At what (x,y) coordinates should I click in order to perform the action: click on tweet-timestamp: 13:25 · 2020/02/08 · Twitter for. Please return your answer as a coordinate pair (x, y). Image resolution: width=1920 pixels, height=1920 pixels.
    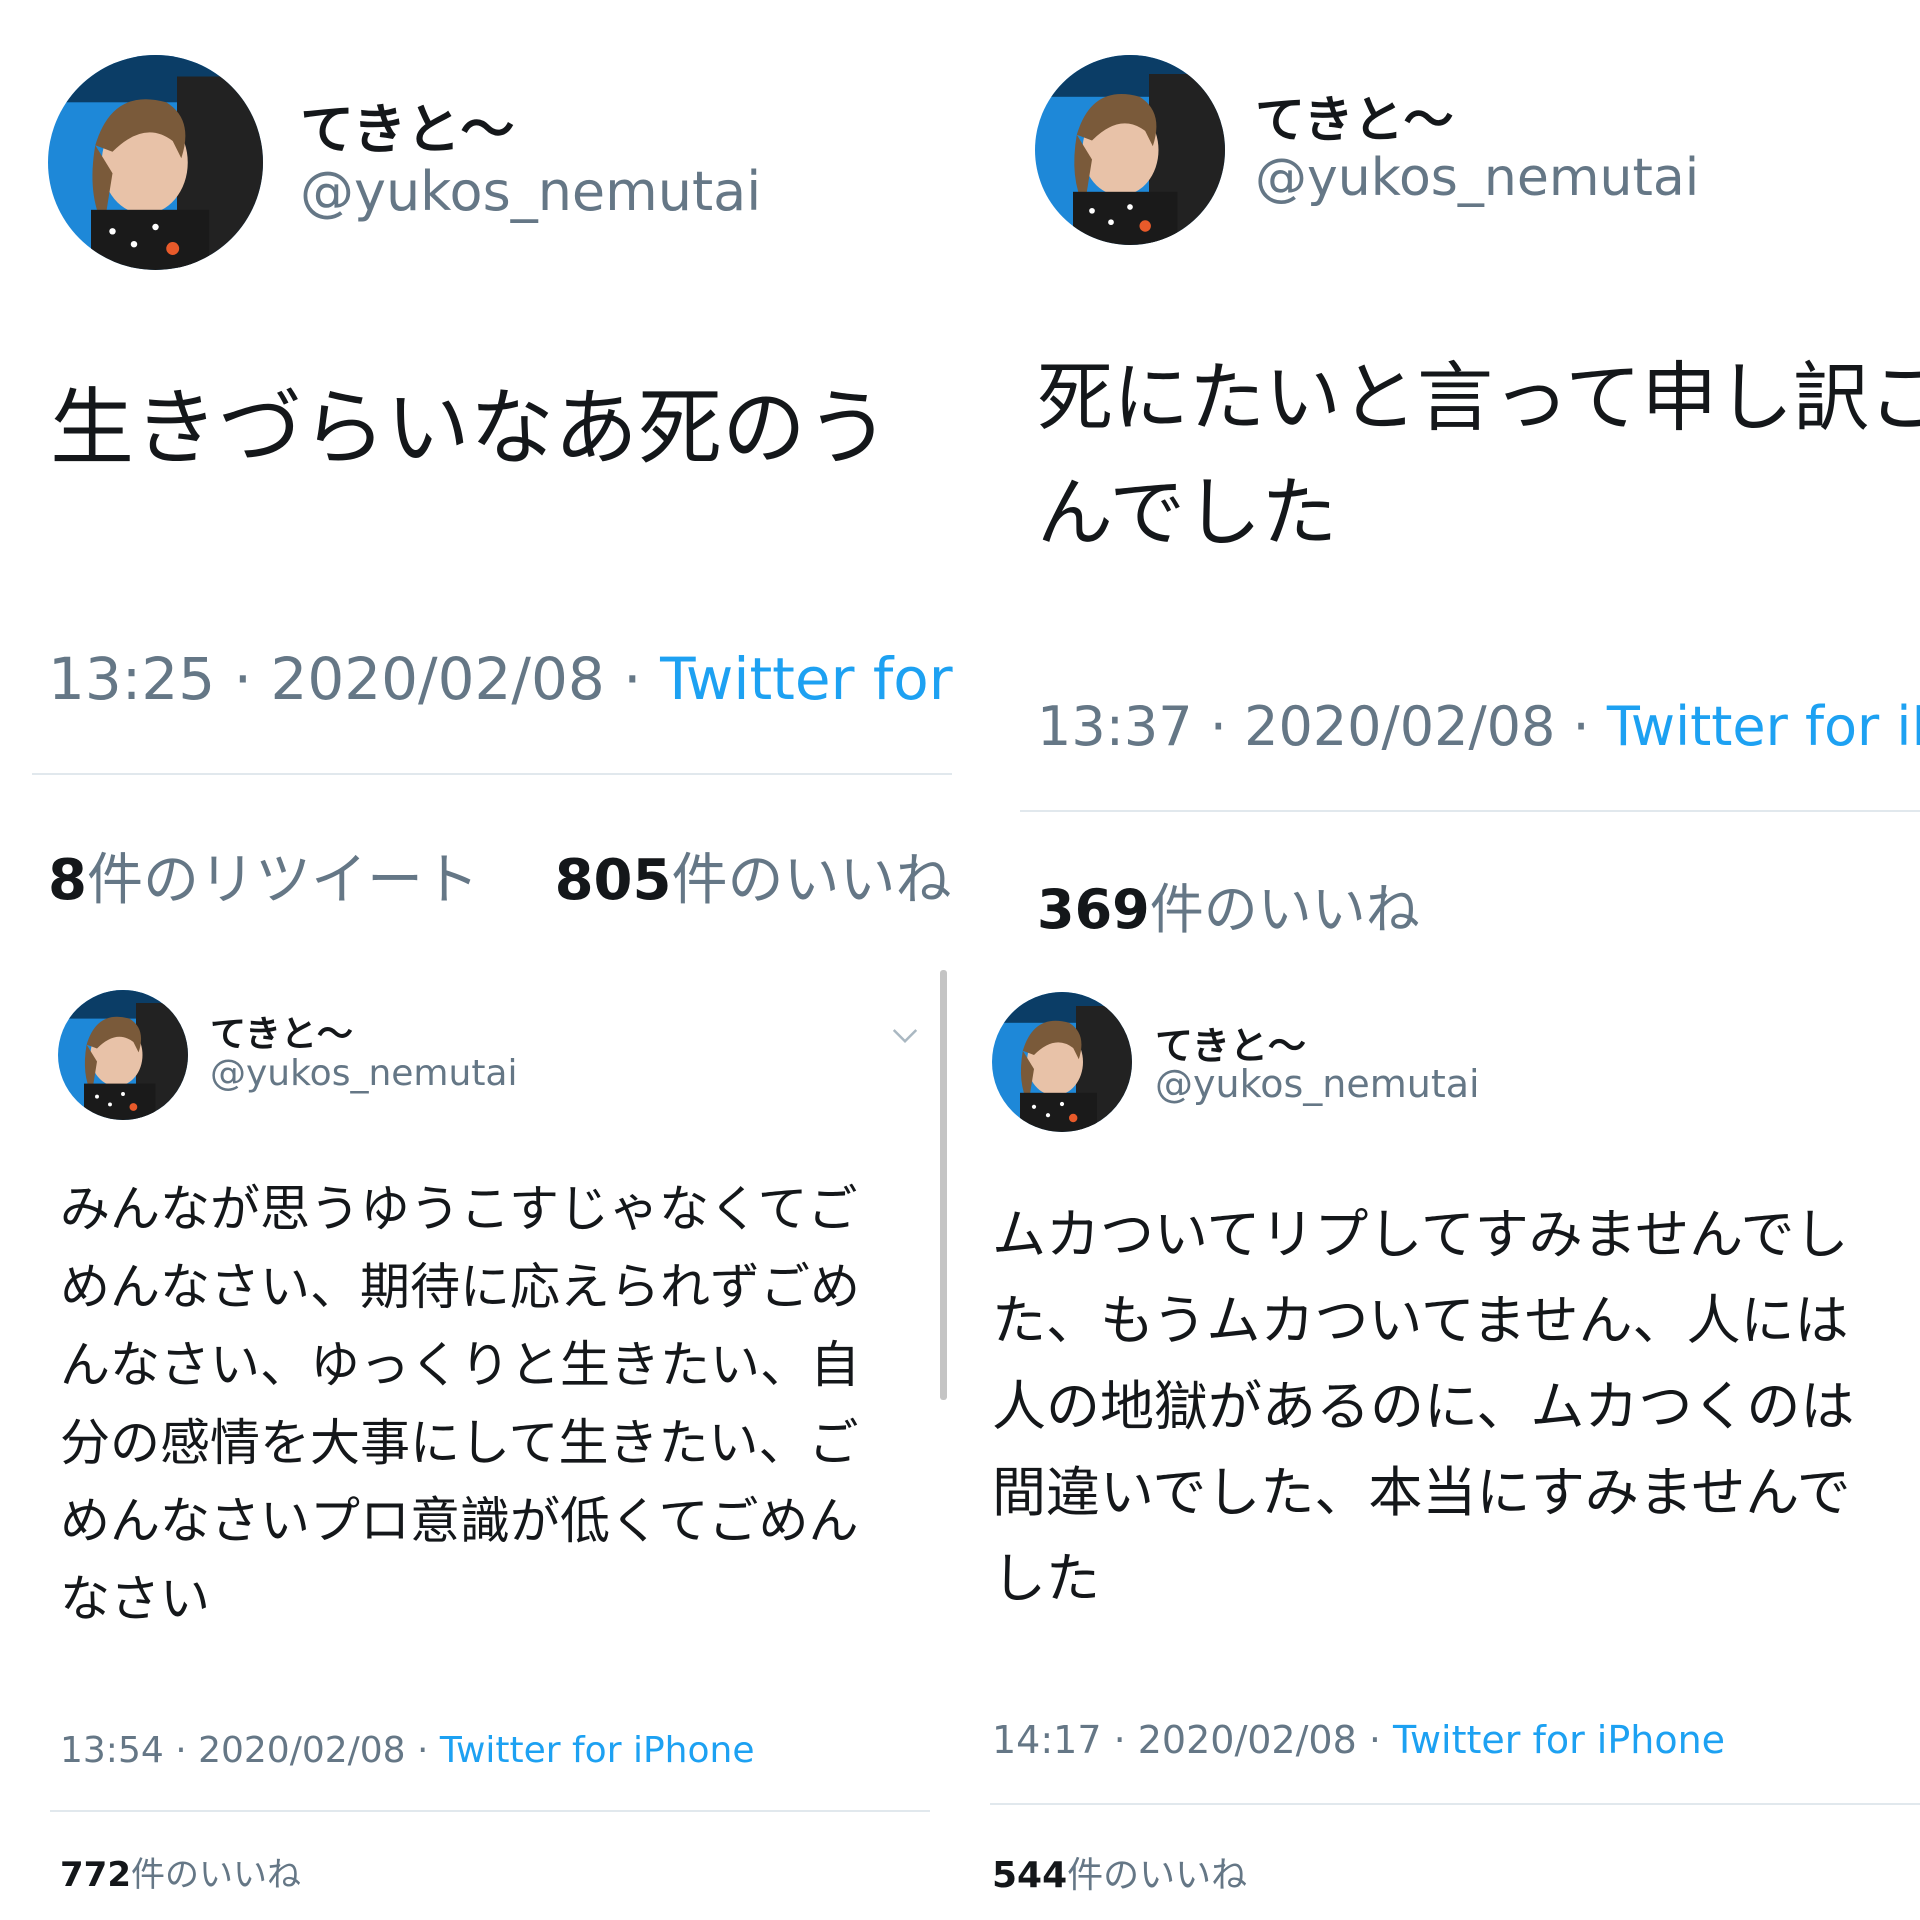
    Looking at the image, I should click on (500, 679).